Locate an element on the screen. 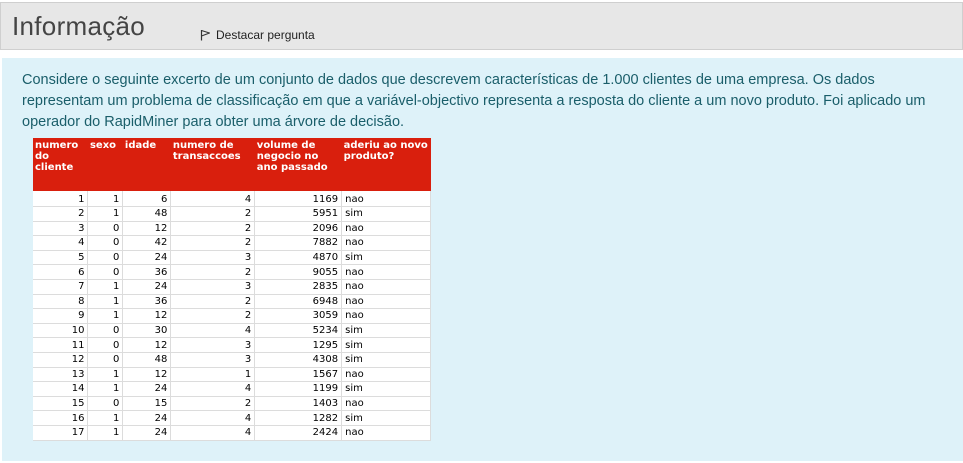 This screenshot has width=963, height=463. table-row: 3 0 12 2 2096 nao is located at coordinates (232, 229).